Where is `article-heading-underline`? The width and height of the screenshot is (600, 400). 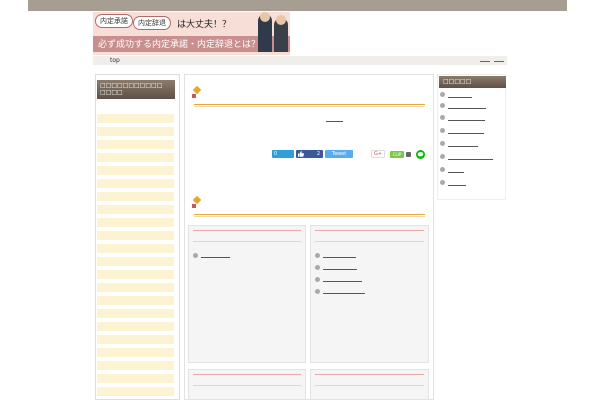 article-heading-underline is located at coordinates (309, 104).